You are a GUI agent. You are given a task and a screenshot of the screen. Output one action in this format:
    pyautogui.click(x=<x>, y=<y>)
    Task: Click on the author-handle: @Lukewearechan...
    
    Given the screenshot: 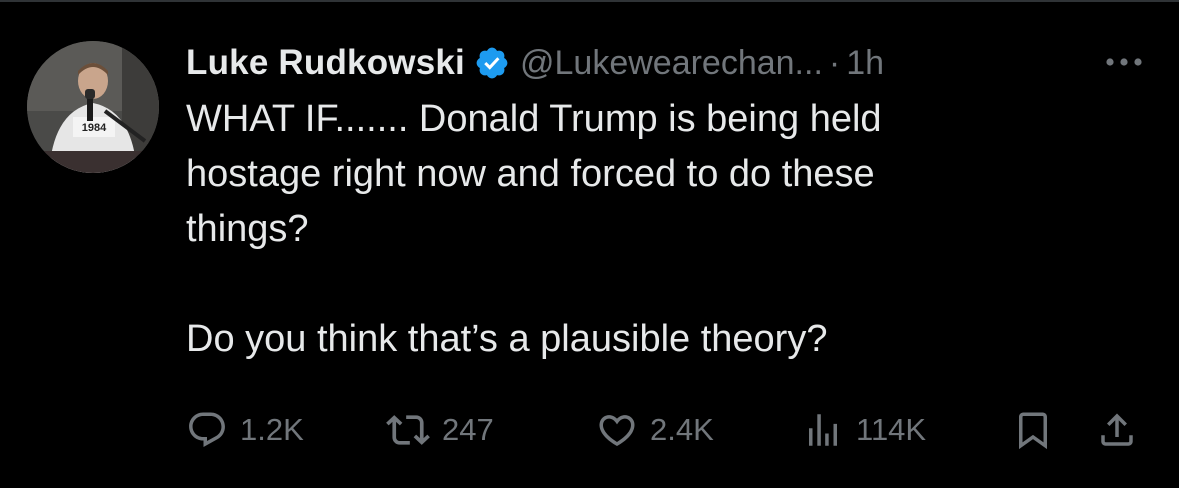 What is the action you would take?
    pyautogui.click(x=671, y=63)
    